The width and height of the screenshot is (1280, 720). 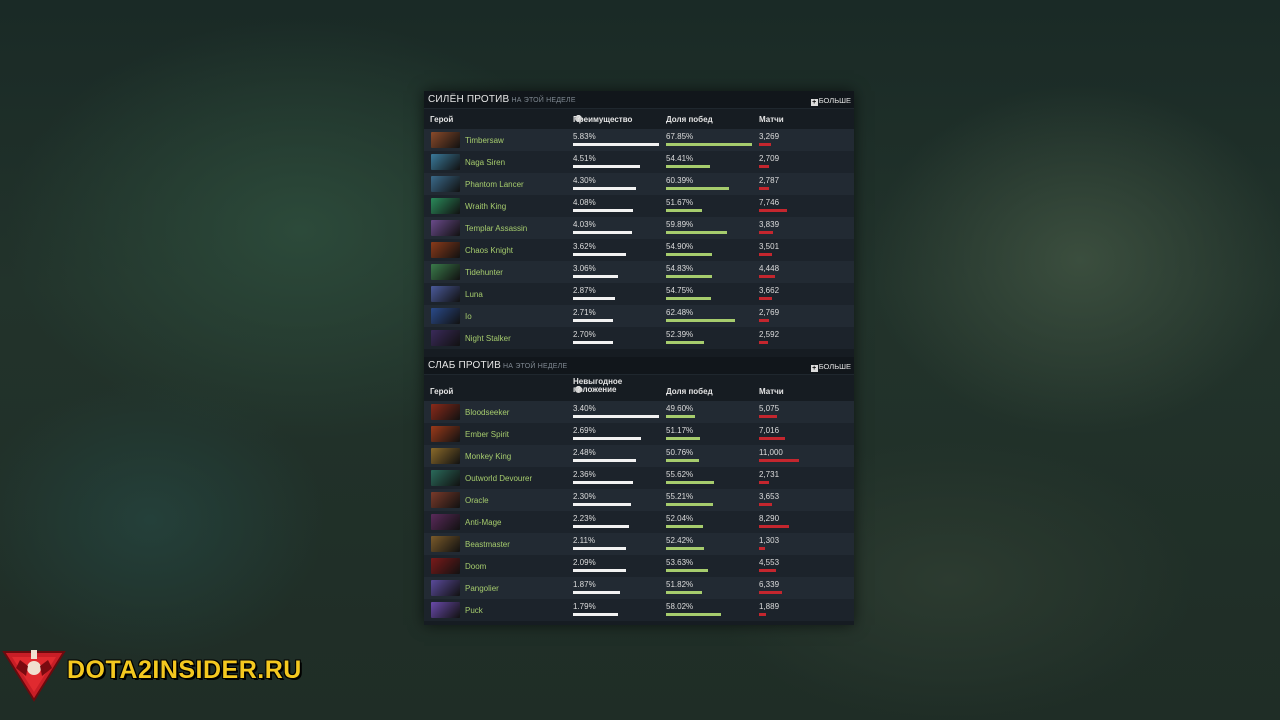 I want to click on matches-value: 2,709, so click(x=769, y=158).